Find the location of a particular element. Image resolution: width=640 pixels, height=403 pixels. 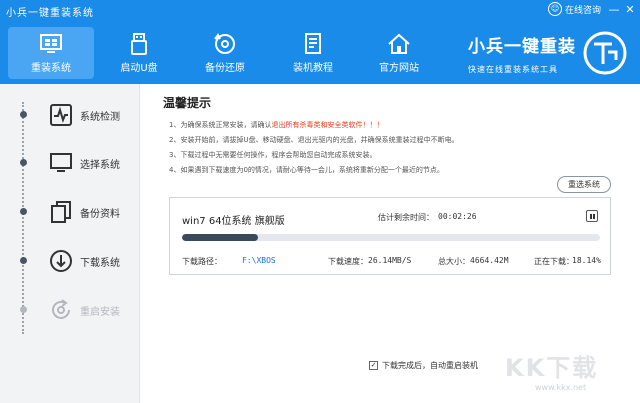

tab-install-tutorial: 装机教程 is located at coordinates (313, 53).